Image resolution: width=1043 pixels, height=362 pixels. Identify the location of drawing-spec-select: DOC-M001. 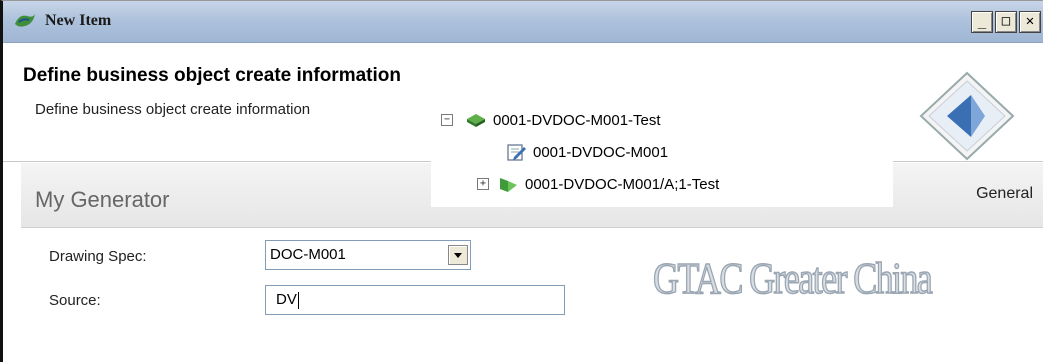
(368, 255).